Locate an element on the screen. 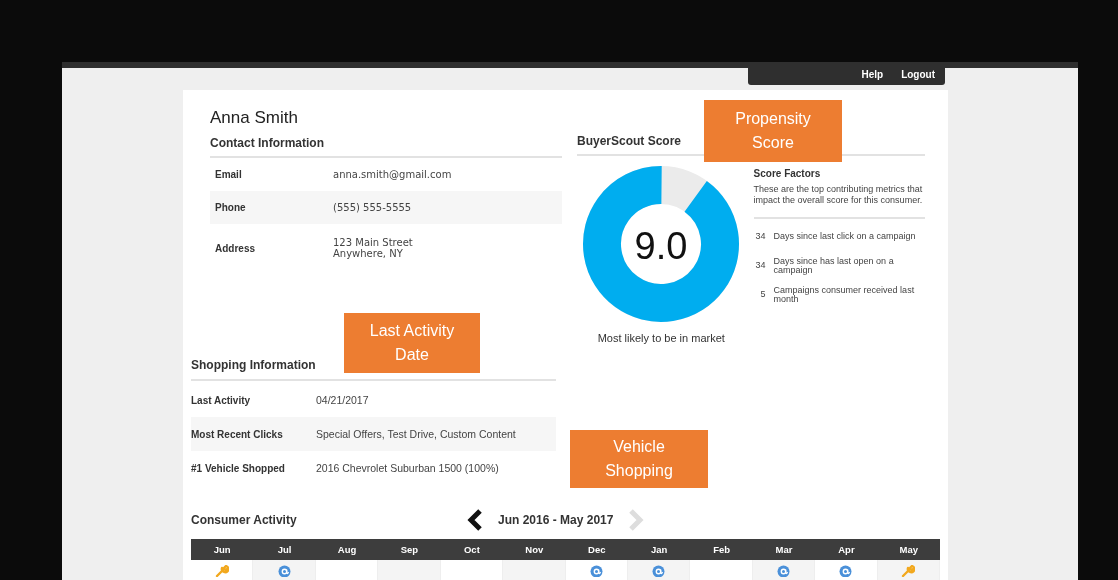 Image resolution: width=1118 pixels, height=580 pixels. field-value: anna.smith@gmail.com is located at coordinates (392, 174).